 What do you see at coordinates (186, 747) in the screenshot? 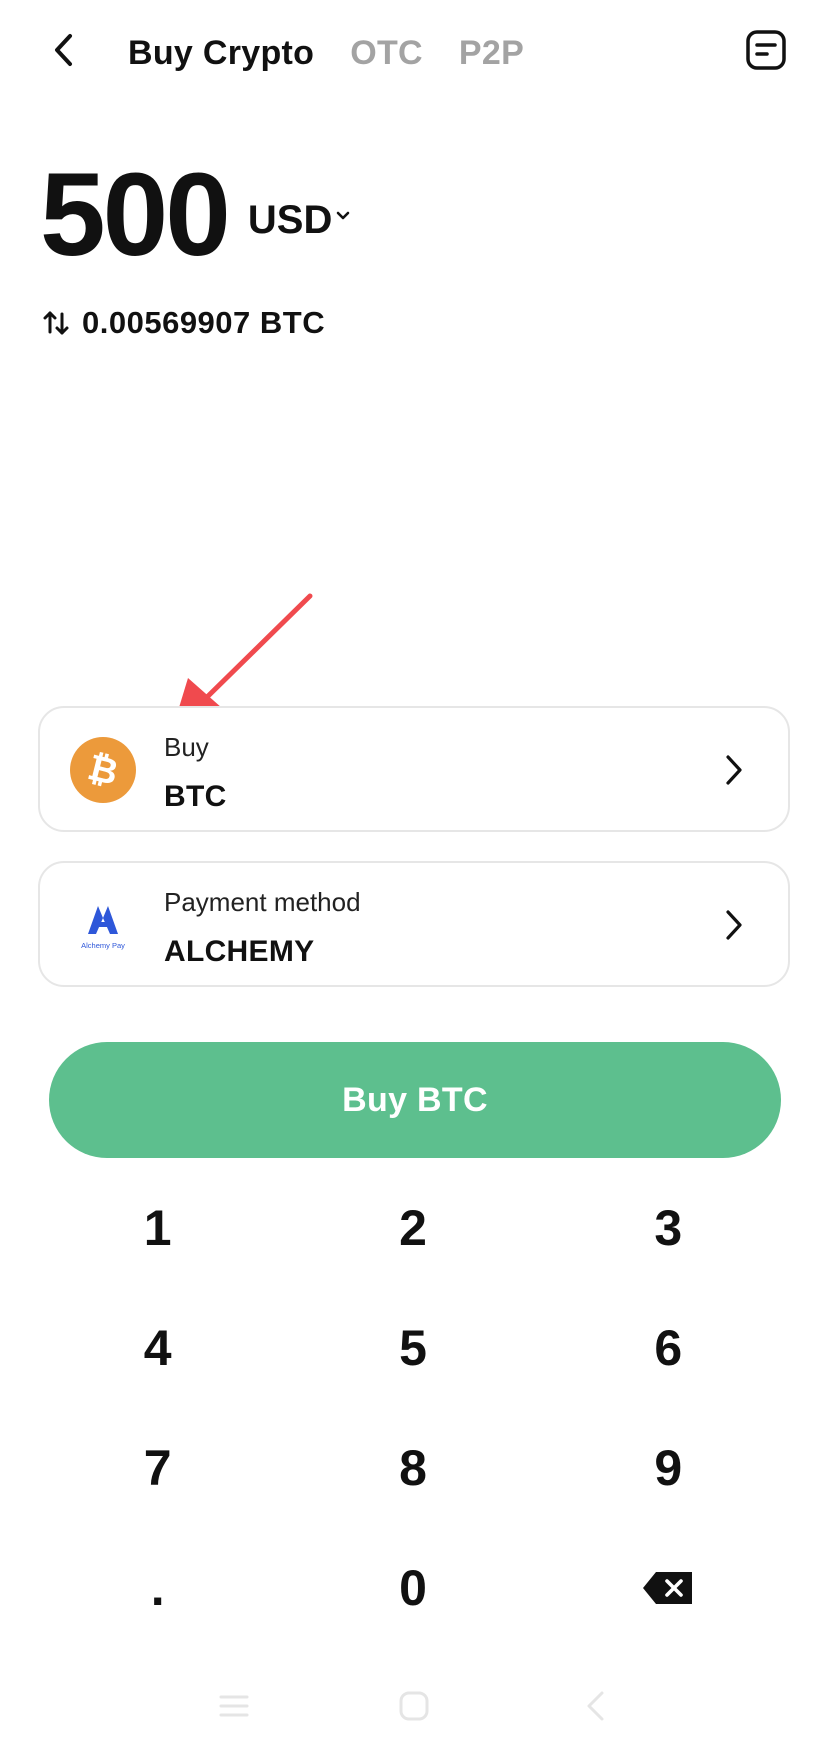
I see `asset-card-label: Buy` at bounding box center [186, 747].